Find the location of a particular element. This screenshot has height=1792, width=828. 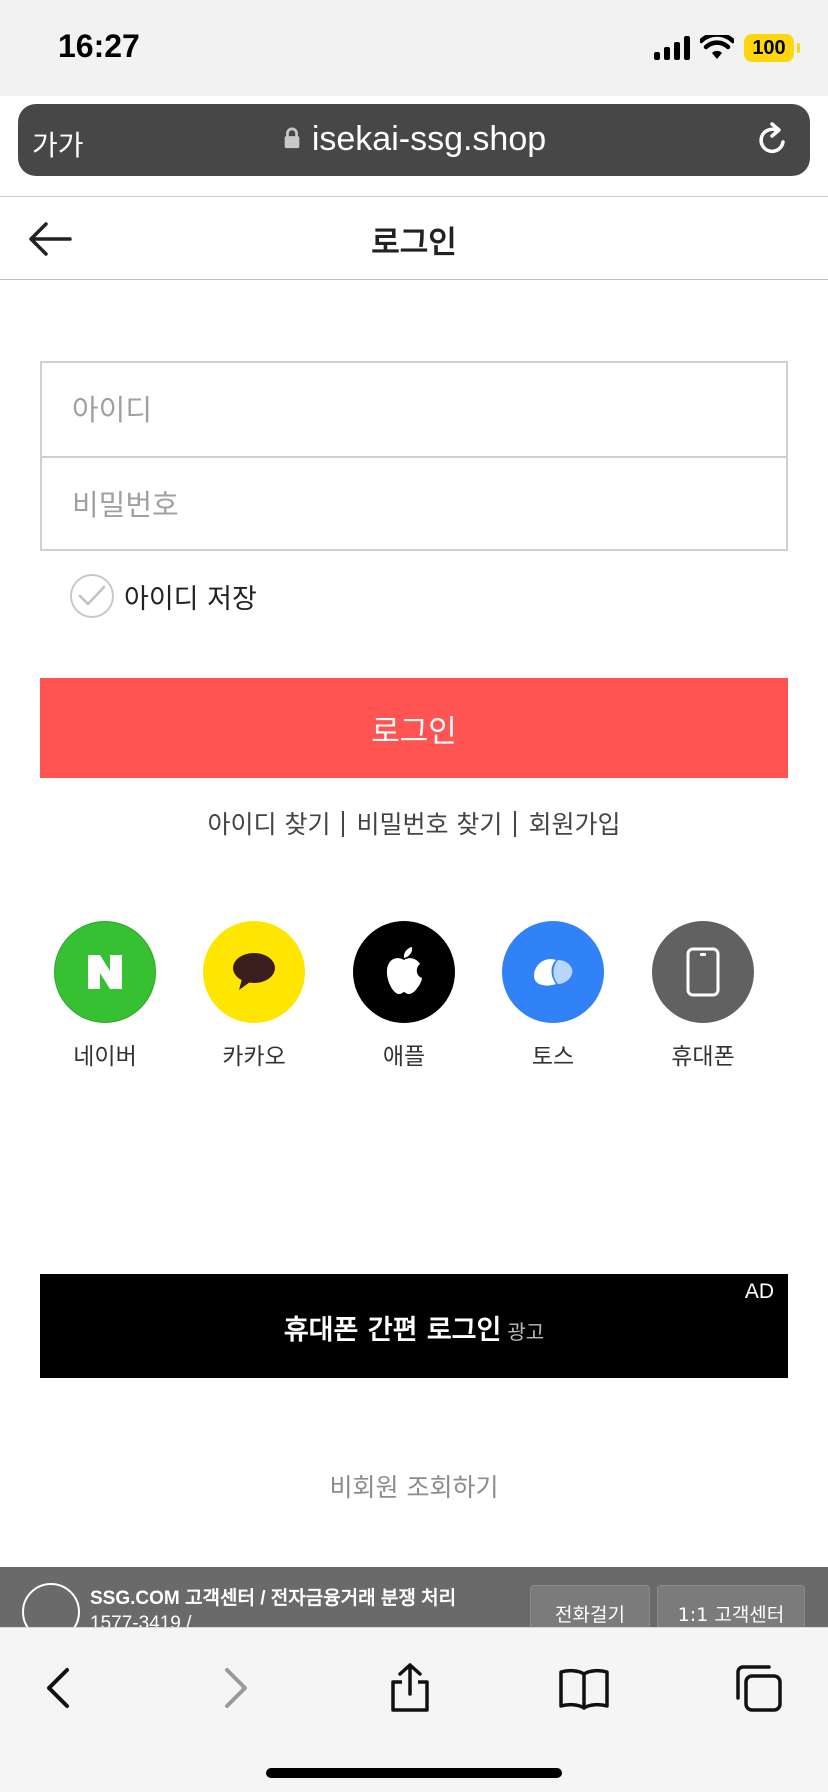

social-apple: 애플 is located at coordinates (404, 996).